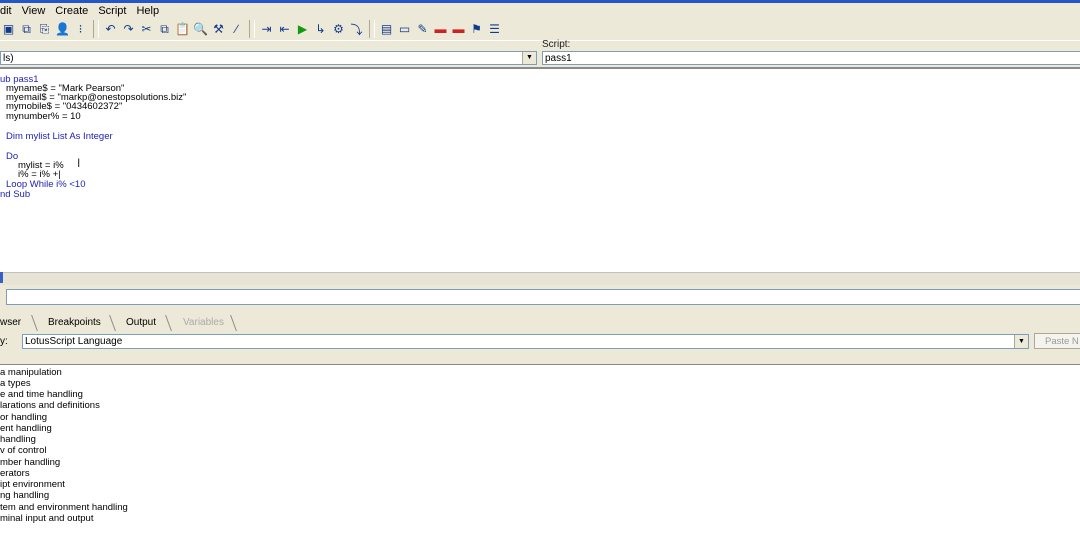  What do you see at coordinates (34, 11) in the screenshot?
I see `menu-view: View` at bounding box center [34, 11].